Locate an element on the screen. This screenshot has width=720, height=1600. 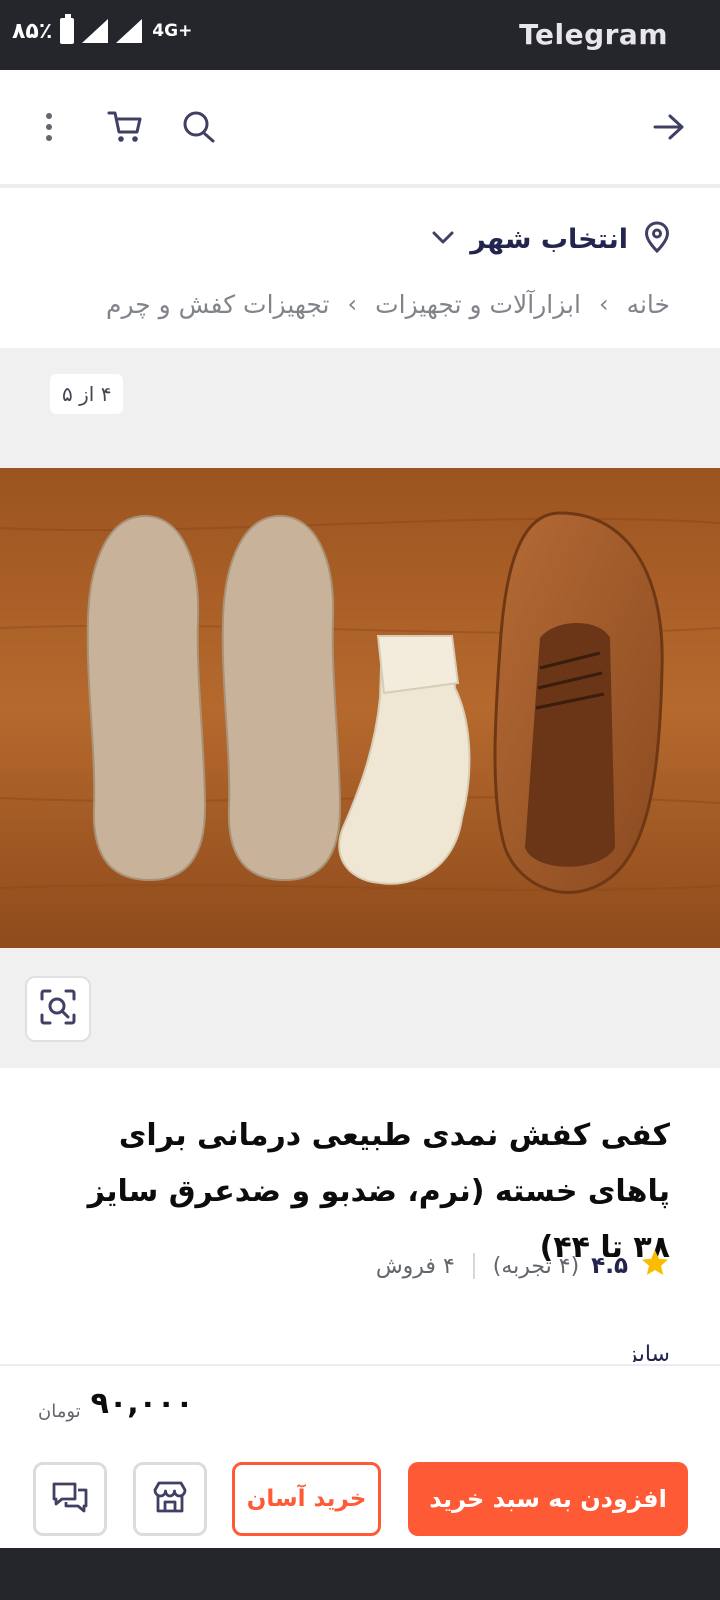
battery-percent: ۸۵٪ is located at coordinates (32, 31).